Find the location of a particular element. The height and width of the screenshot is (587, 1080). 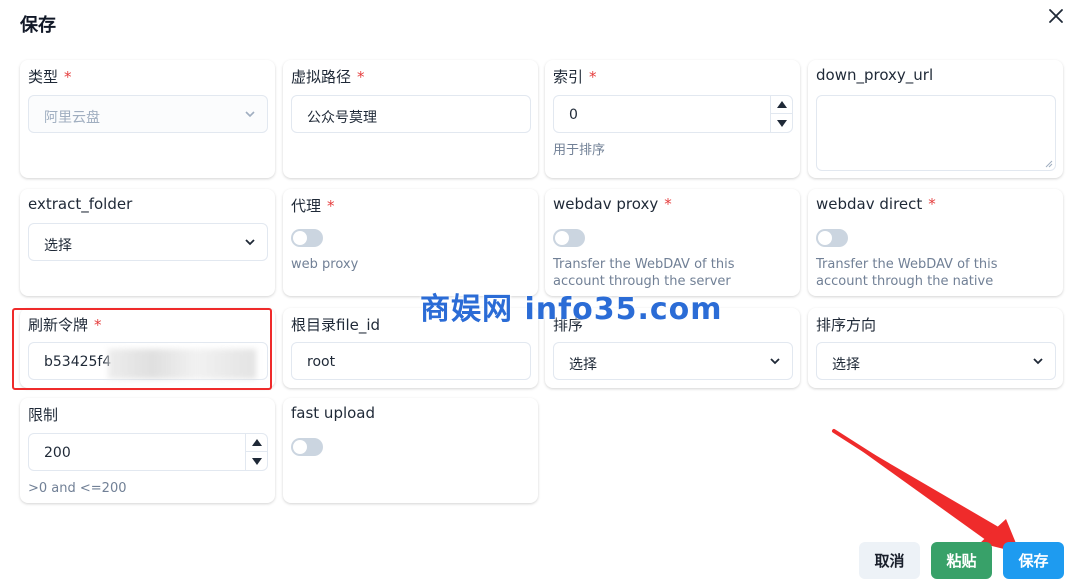

proxy-card: 代理 * web proxy is located at coordinates (410, 242).